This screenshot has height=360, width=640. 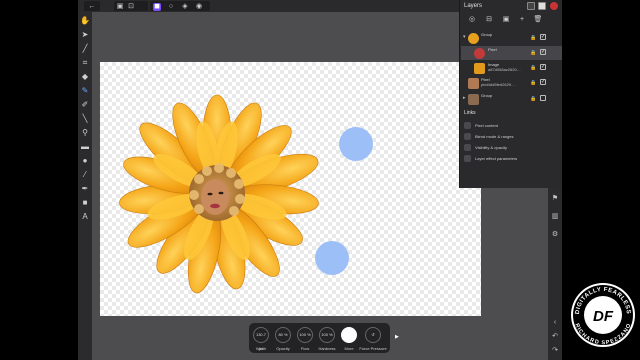 What do you see at coordinates (373, 348) in the screenshot?
I see `force-pressure-label: Force Pressure` at bounding box center [373, 348].